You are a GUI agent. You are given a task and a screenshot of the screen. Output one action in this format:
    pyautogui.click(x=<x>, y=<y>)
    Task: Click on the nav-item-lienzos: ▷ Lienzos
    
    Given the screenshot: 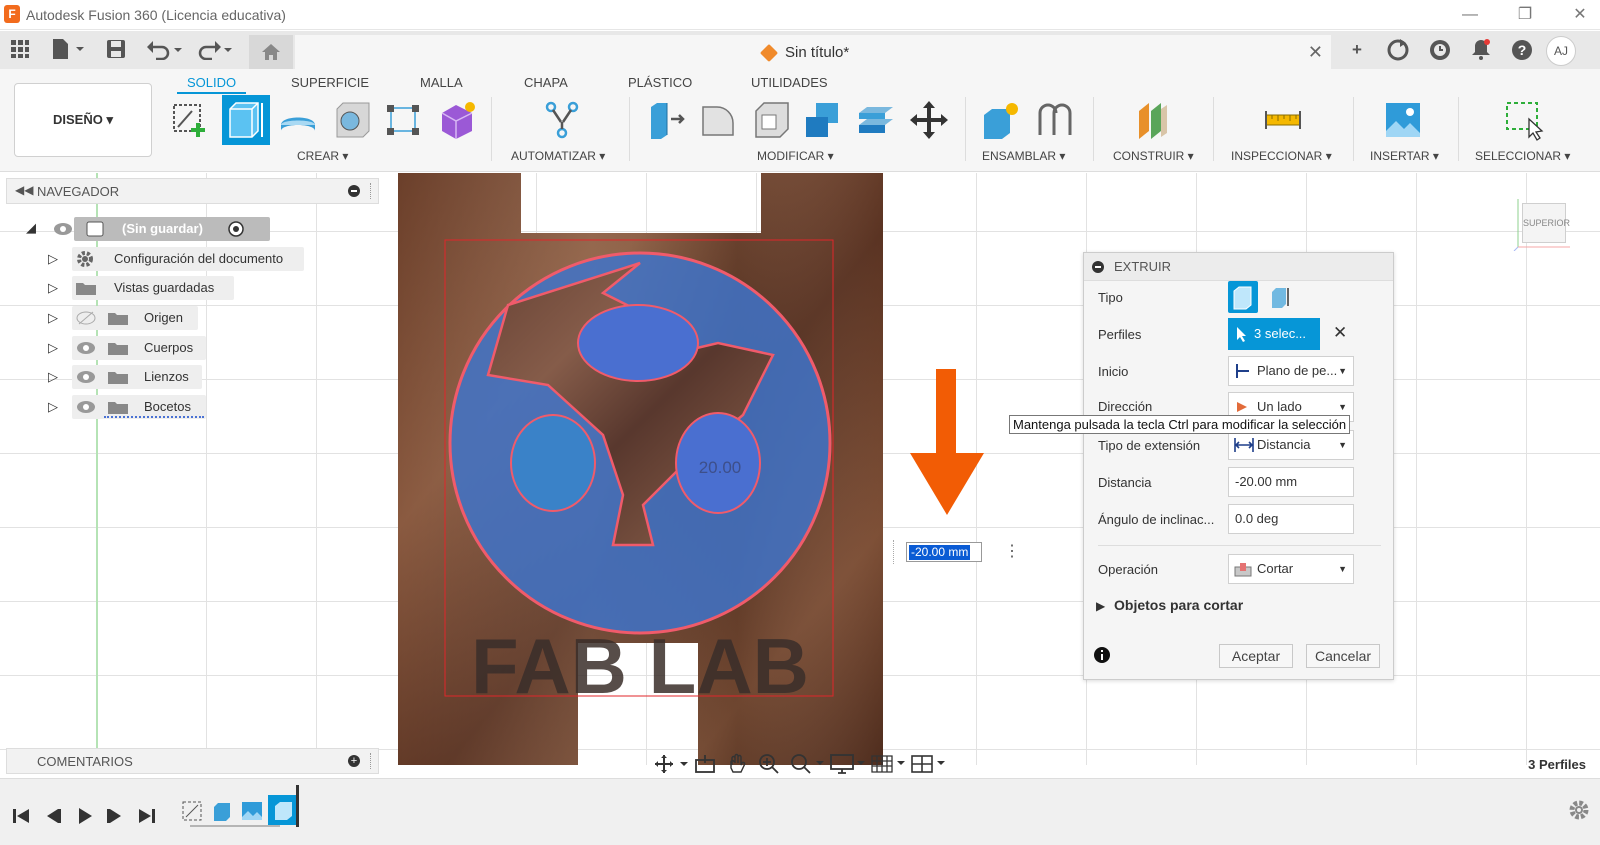 What is the action you would take?
    pyautogui.click(x=128, y=377)
    